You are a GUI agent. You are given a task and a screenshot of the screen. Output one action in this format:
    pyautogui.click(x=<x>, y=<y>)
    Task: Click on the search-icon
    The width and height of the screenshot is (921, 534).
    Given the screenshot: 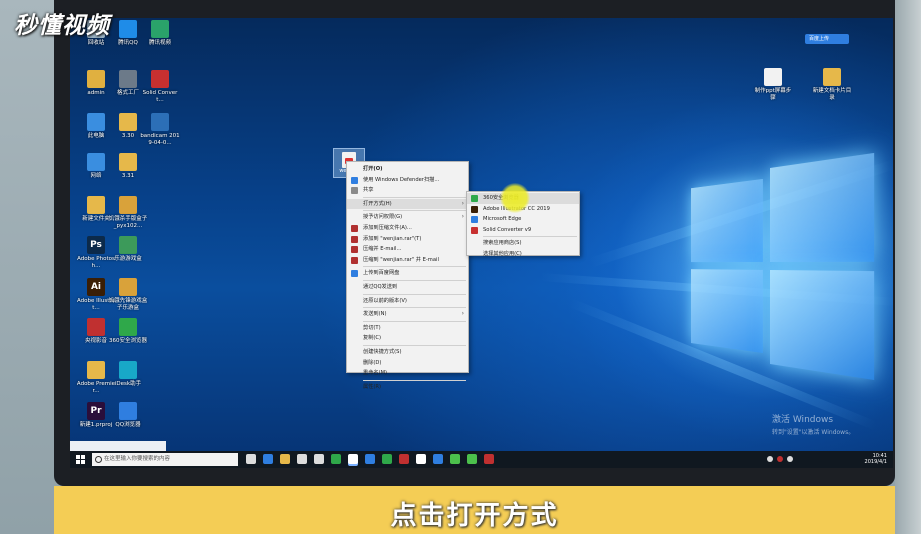 What is the action you would take?
    pyautogui.click(x=98, y=459)
    